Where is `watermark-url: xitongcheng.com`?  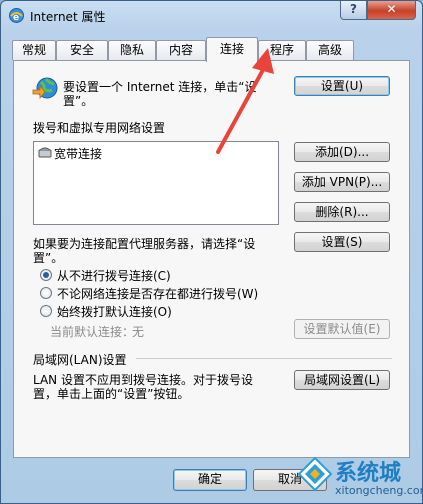 watermark-url: xitongcheng.com is located at coordinates (379, 490).